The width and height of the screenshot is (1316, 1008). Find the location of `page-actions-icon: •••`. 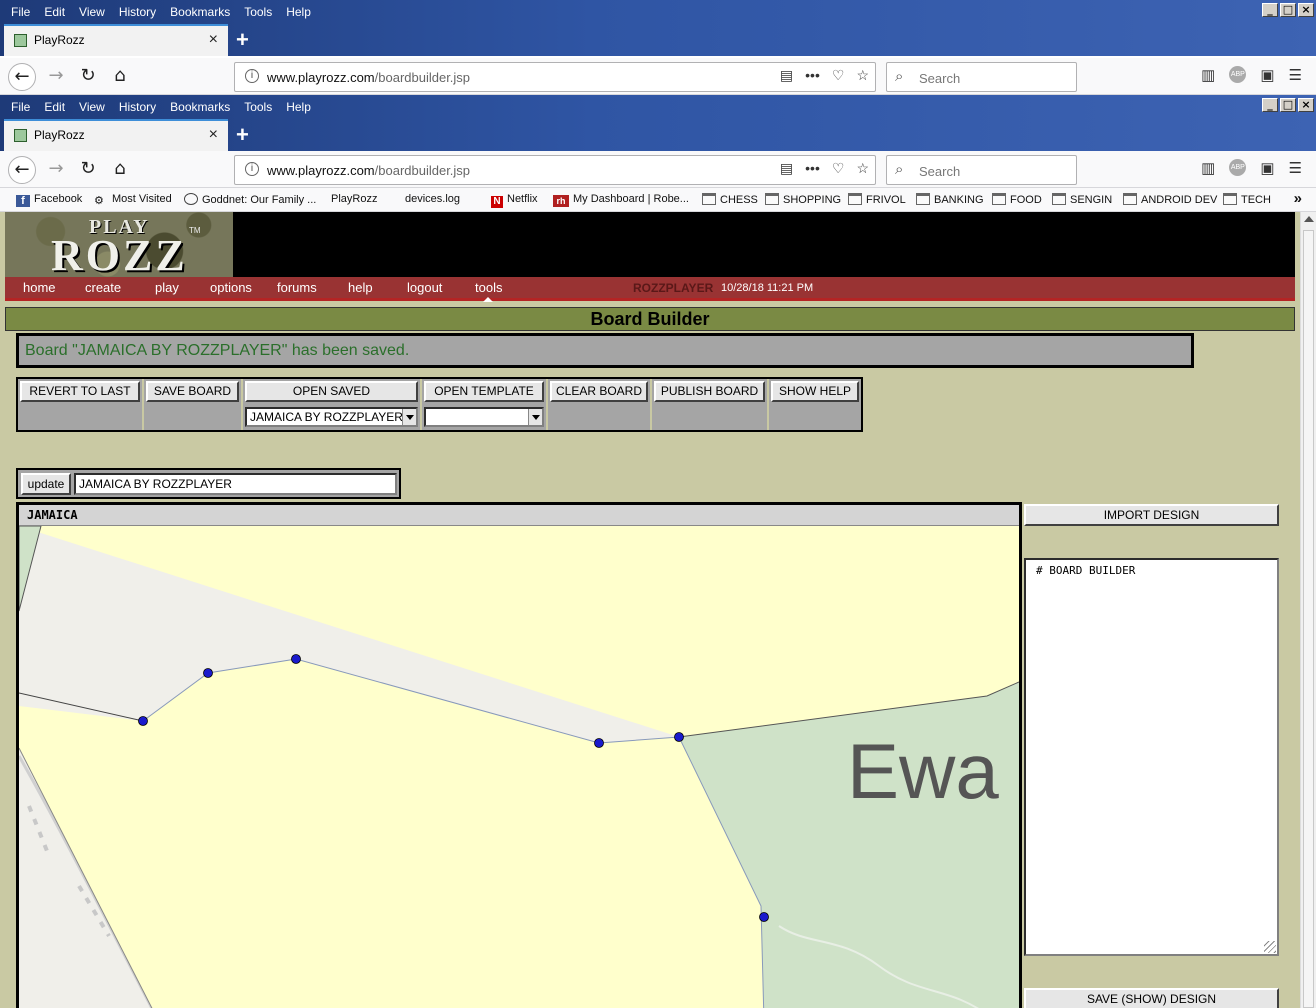

page-actions-icon: ••• is located at coordinates (812, 168).